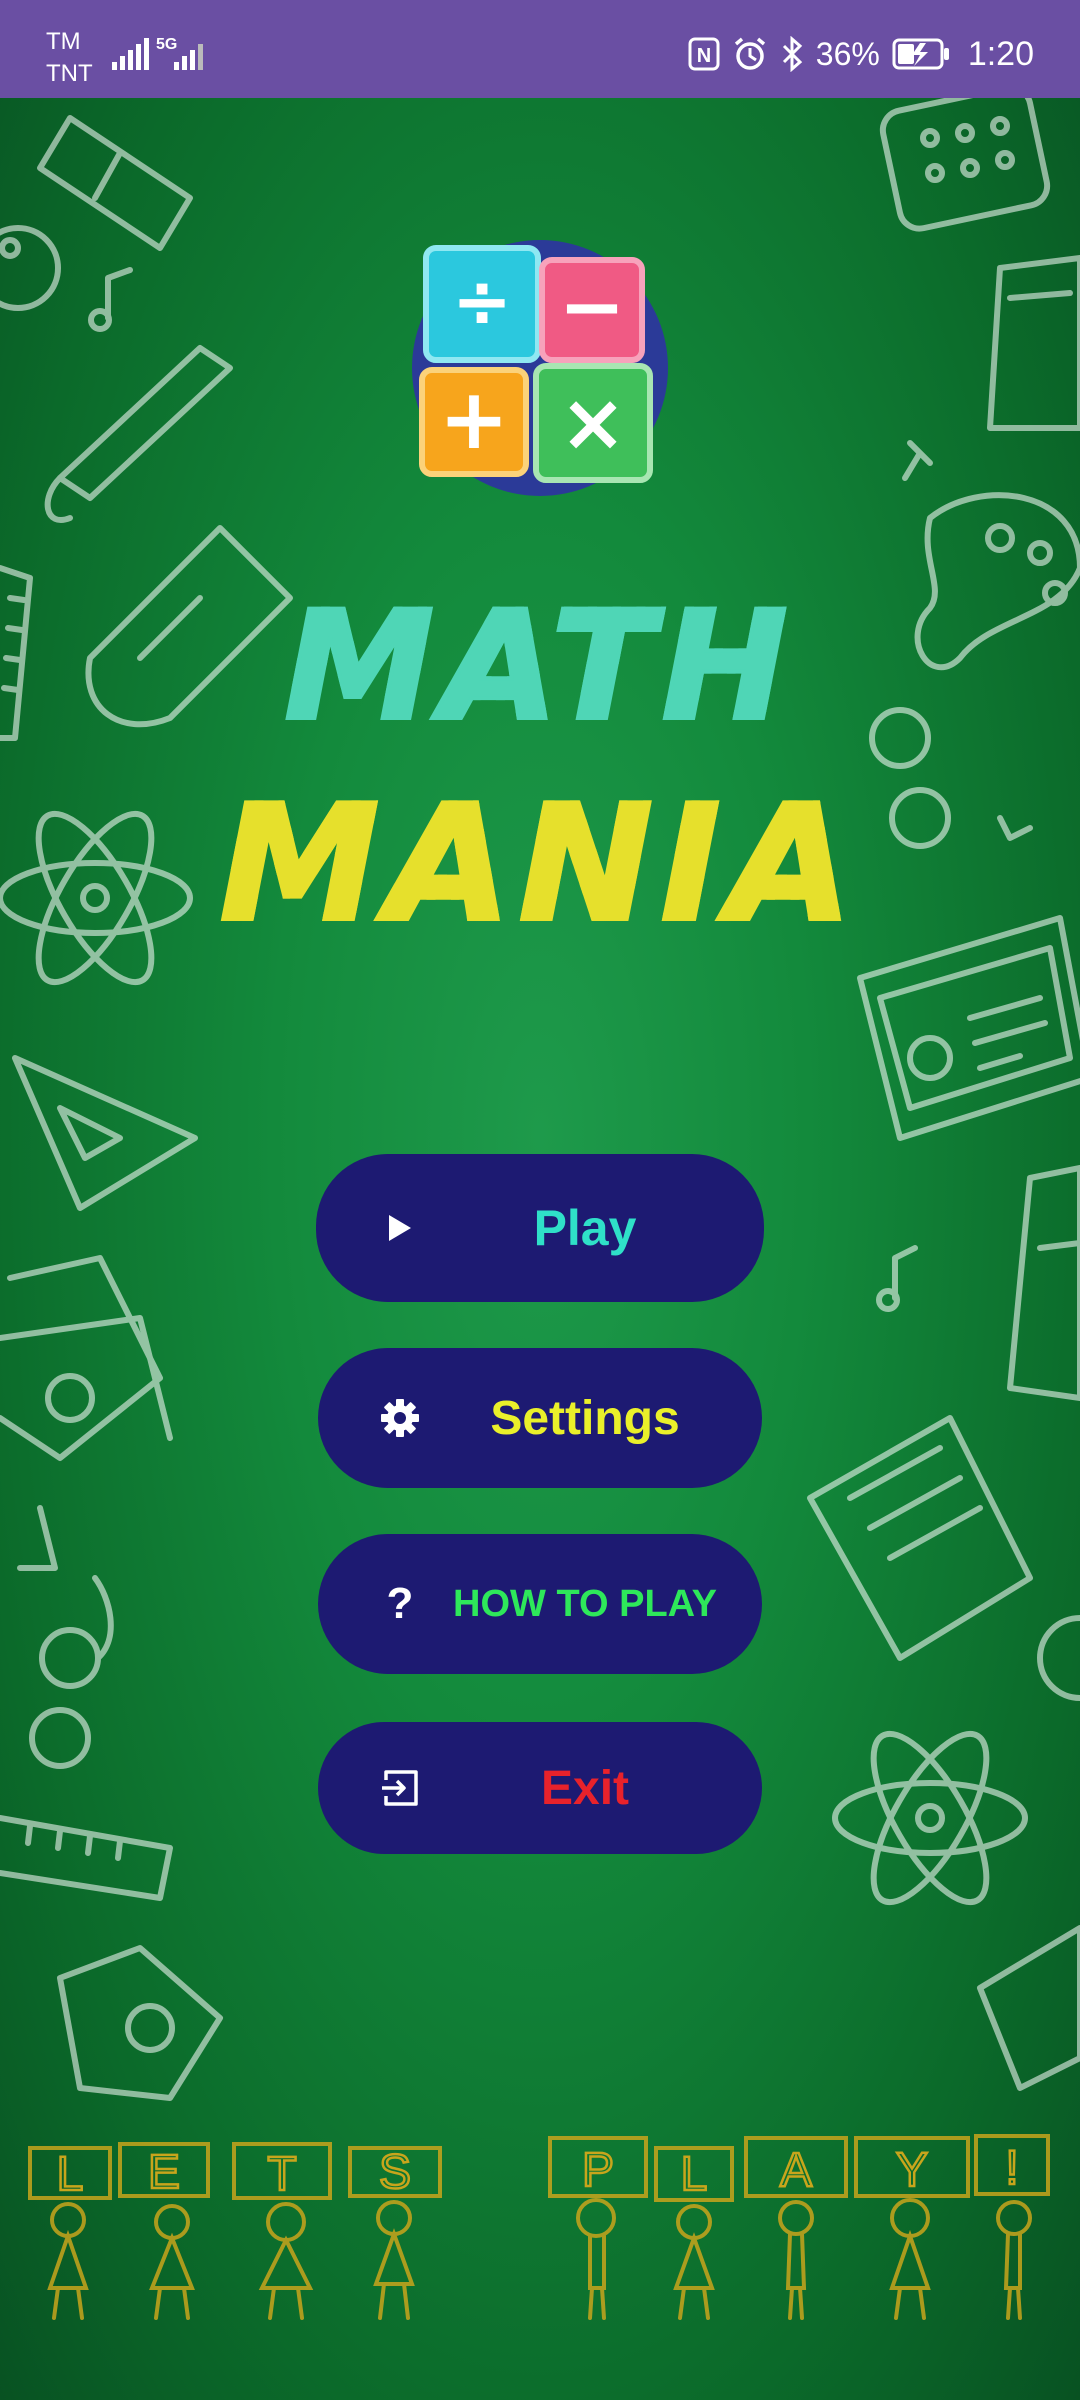  I want to click on footer-letter-3: T, so click(281, 2174).